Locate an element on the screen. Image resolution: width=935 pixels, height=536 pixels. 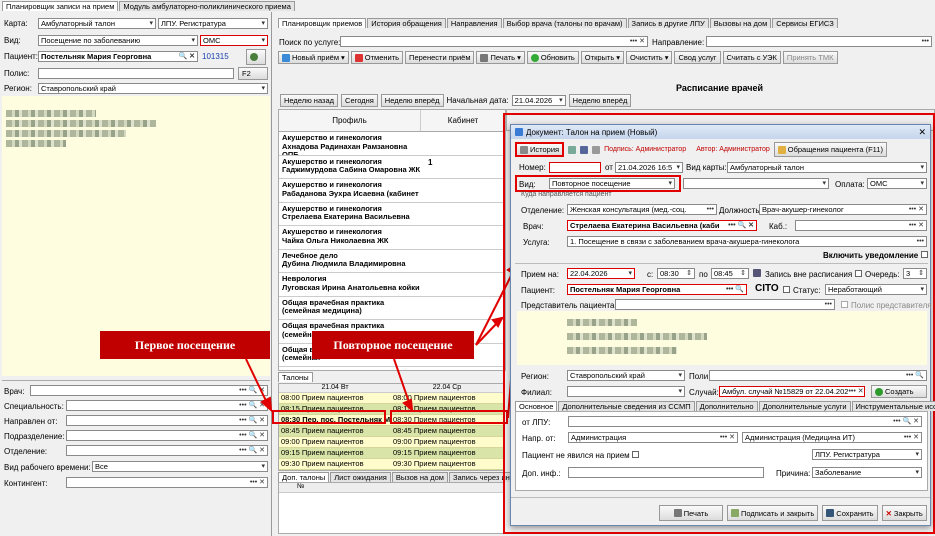
folder-icon is located at coordinates (781, 149).